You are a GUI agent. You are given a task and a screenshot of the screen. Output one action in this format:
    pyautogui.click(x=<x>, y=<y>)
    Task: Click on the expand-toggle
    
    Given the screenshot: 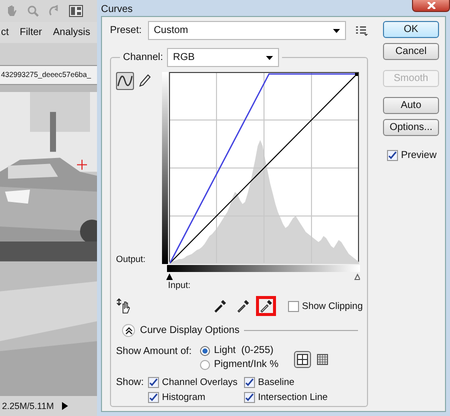 What is the action you would take?
    pyautogui.click(x=128, y=330)
    